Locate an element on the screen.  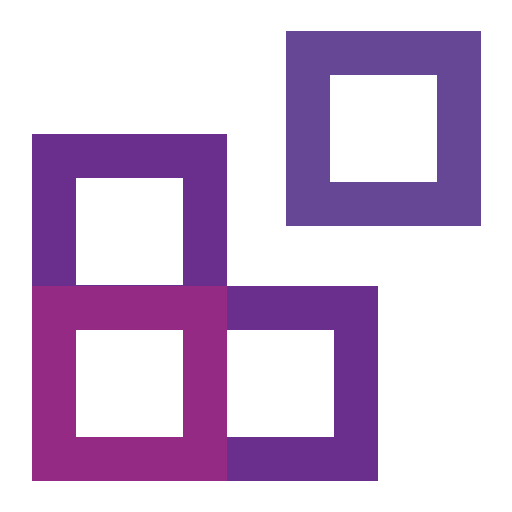
bottom-left-tile is located at coordinates (129, 383).